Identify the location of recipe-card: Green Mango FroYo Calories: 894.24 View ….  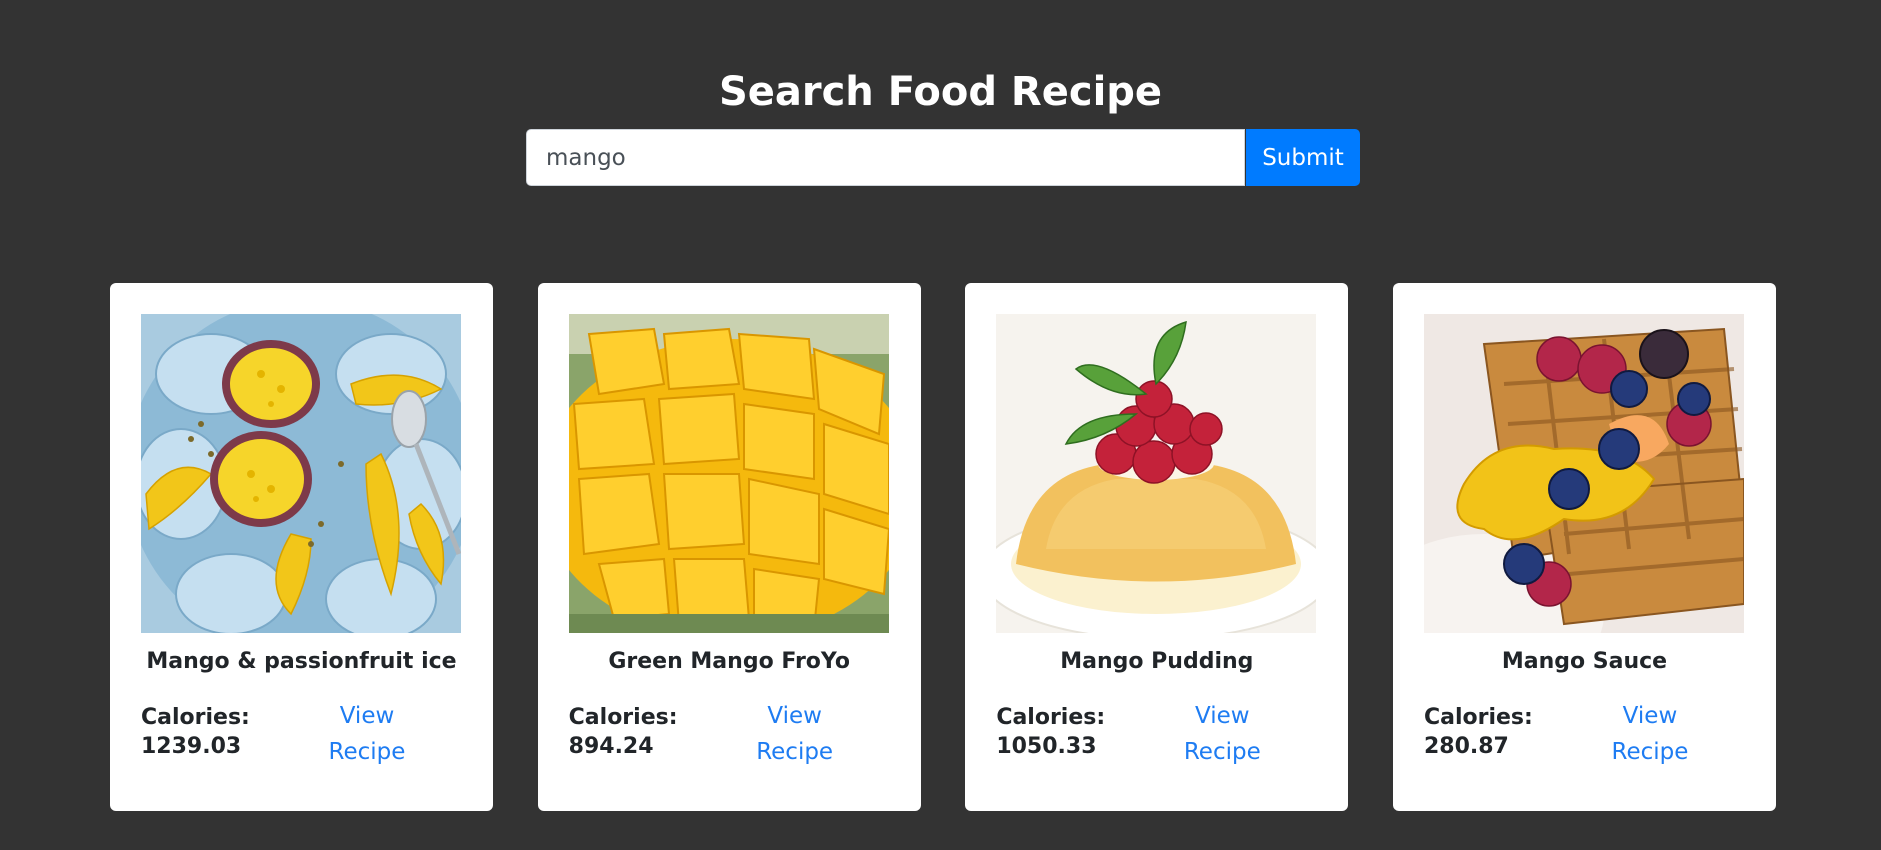
(729, 547).